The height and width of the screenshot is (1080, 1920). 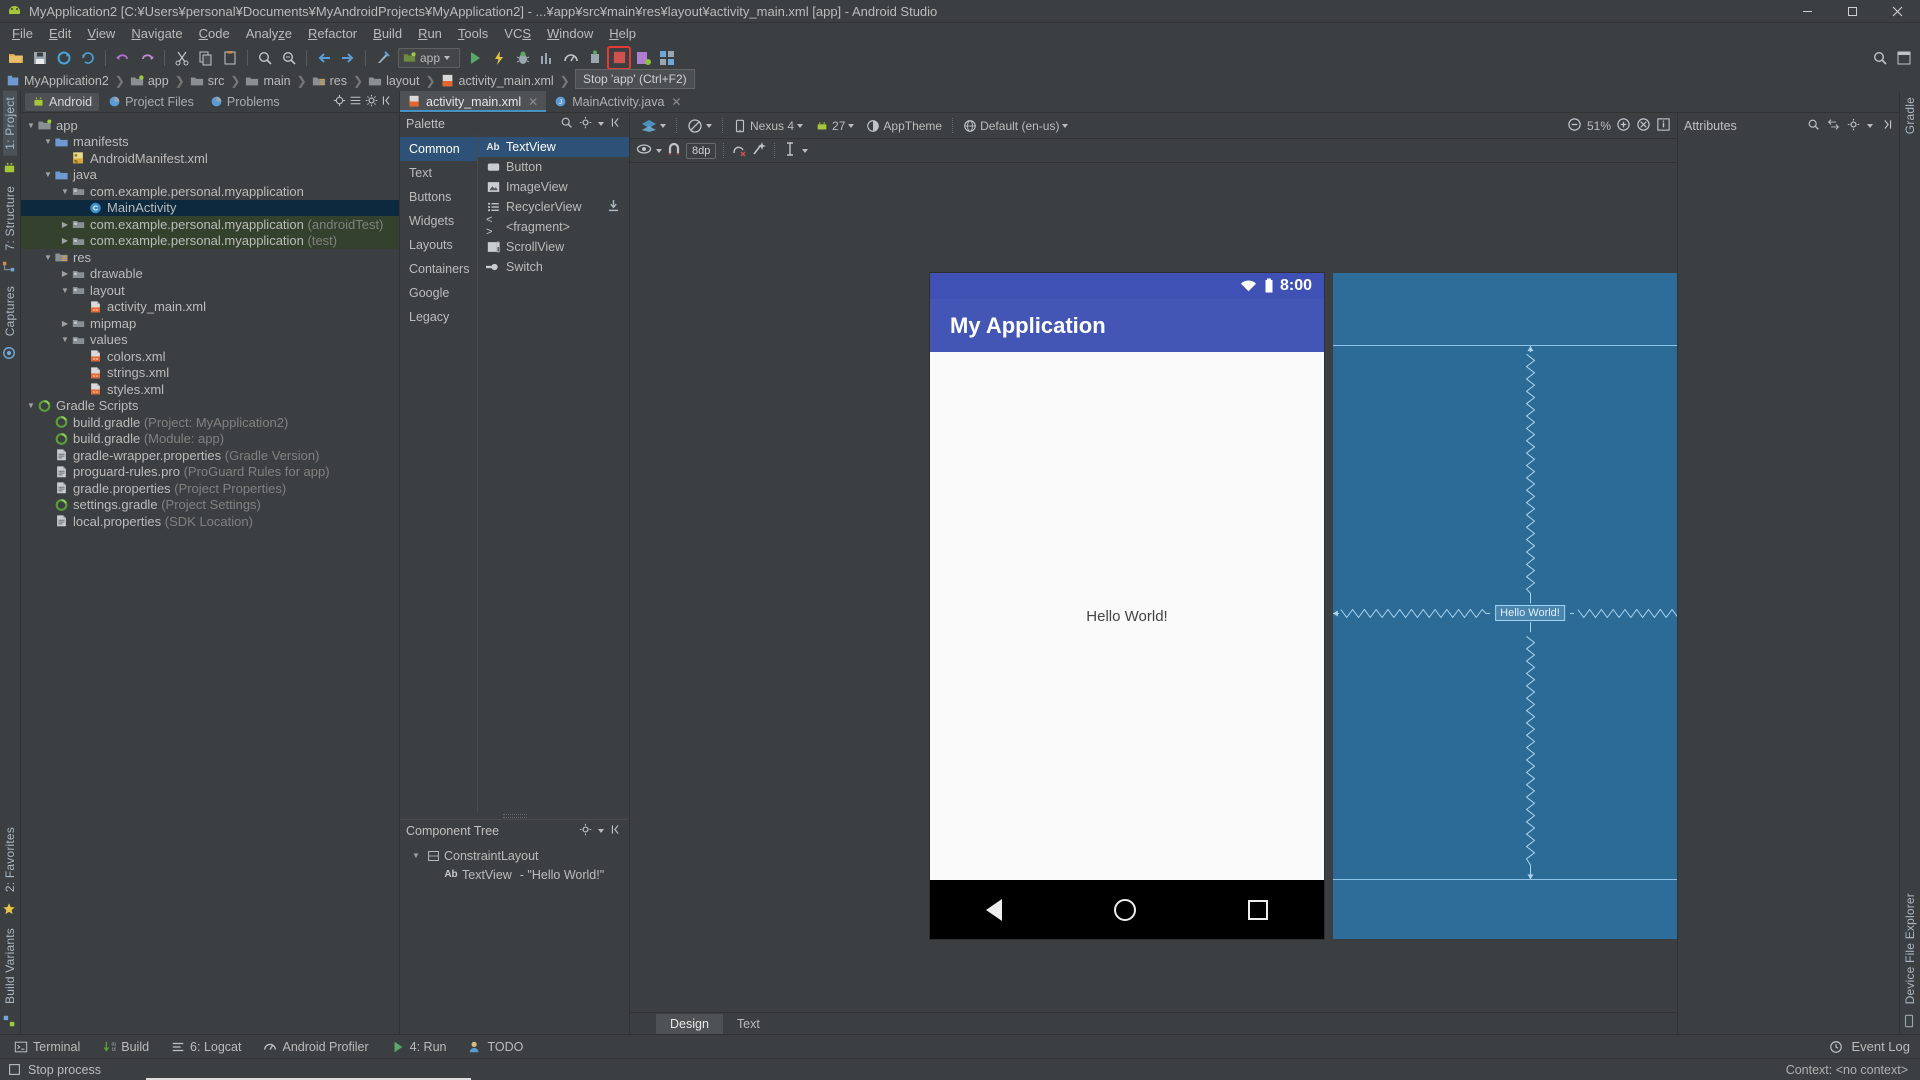 What do you see at coordinates (1574, 126) in the screenshot?
I see `zoom-out-icon` at bounding box center [1574, 126].